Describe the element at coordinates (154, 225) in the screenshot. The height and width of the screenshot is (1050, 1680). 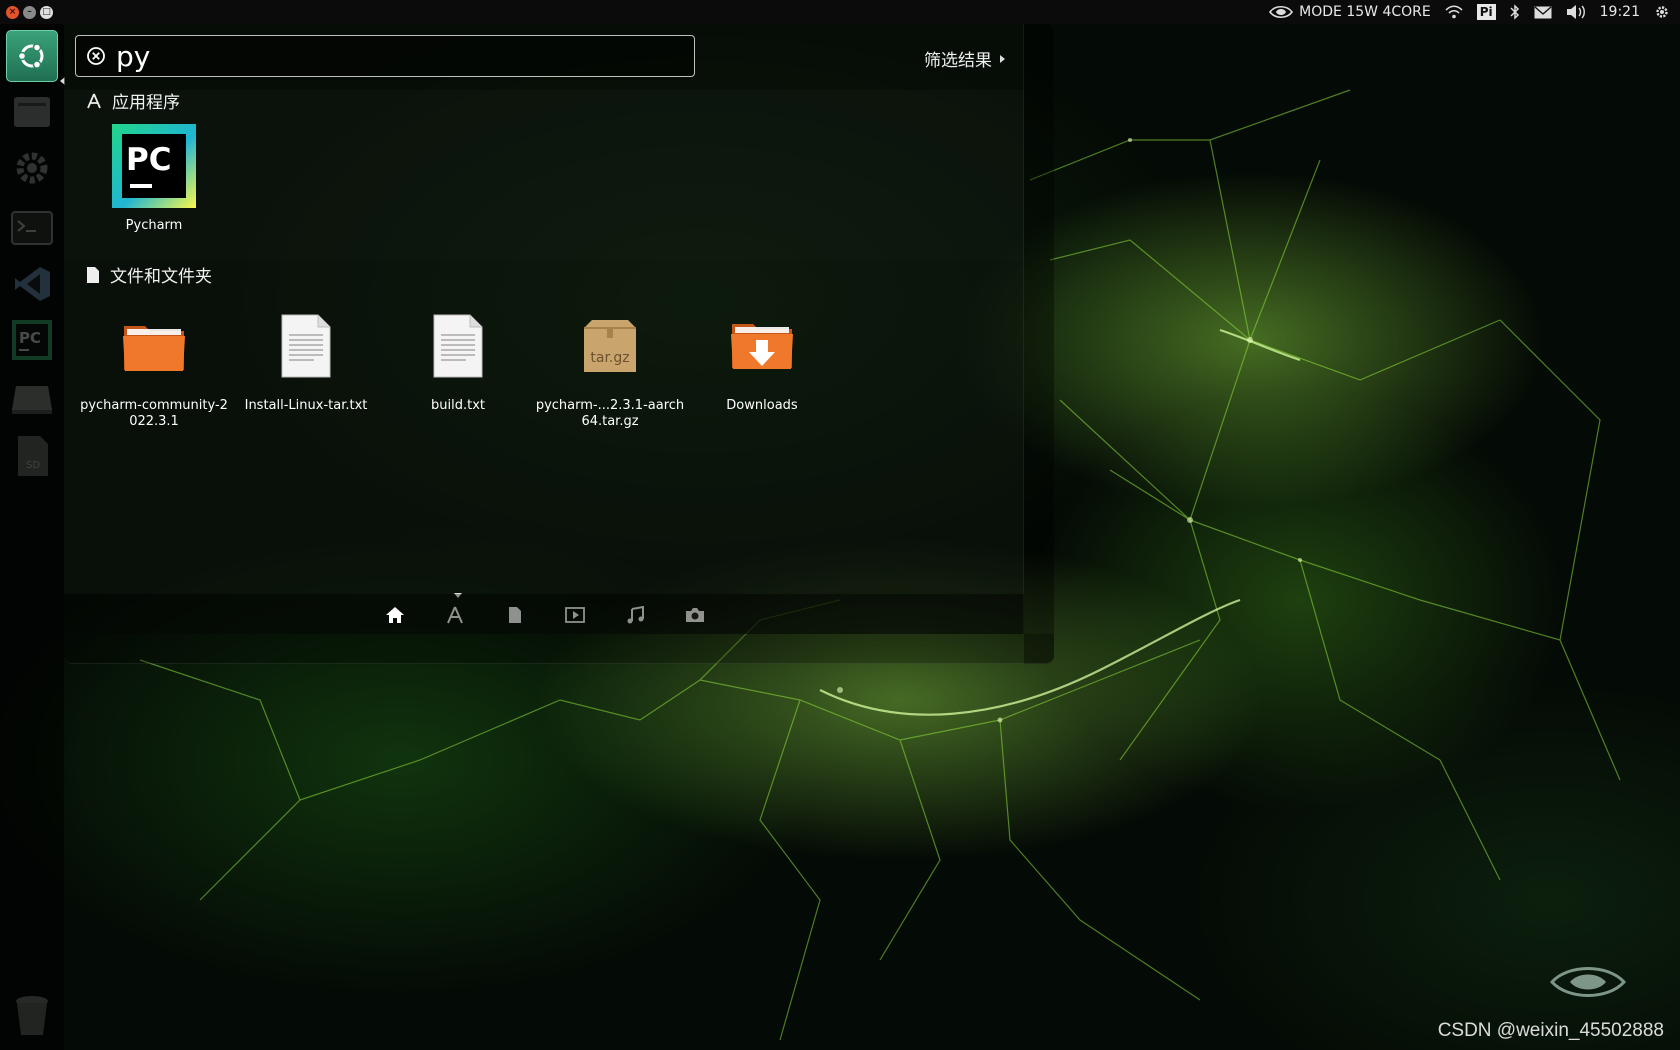
I see `app-result-label: Pycharm` at that location.